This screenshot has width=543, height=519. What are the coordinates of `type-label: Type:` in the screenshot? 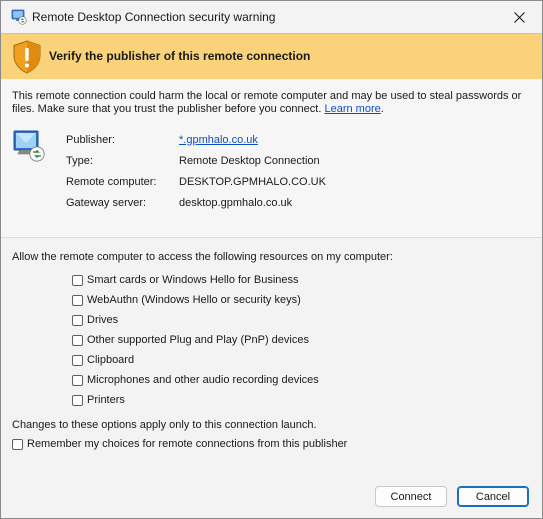 It's located at (79, 161).